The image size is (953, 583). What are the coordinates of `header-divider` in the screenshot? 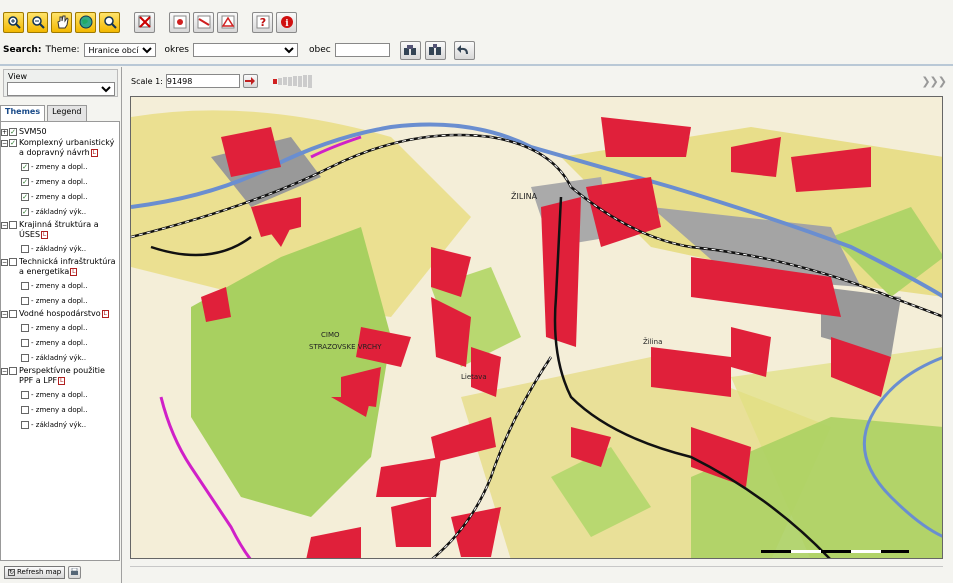 It's located at (476, 65).